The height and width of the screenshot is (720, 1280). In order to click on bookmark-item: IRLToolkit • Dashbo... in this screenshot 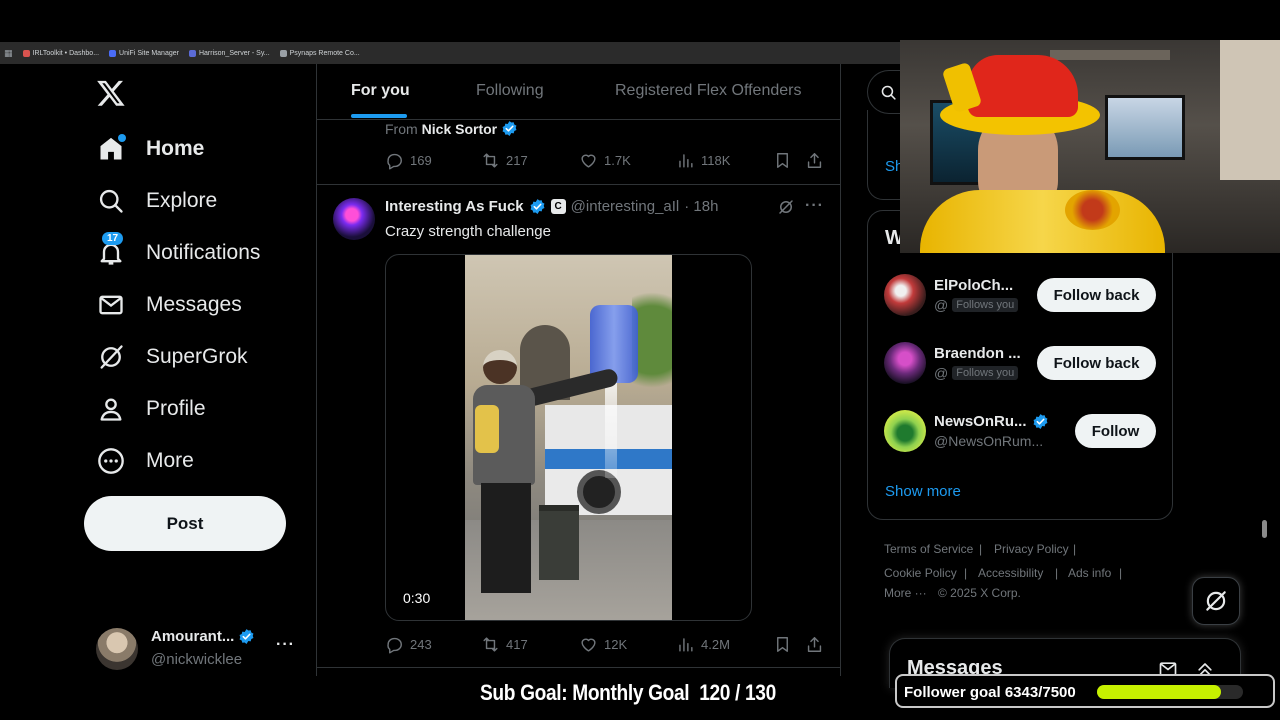, I will do `click(61, 53)`.